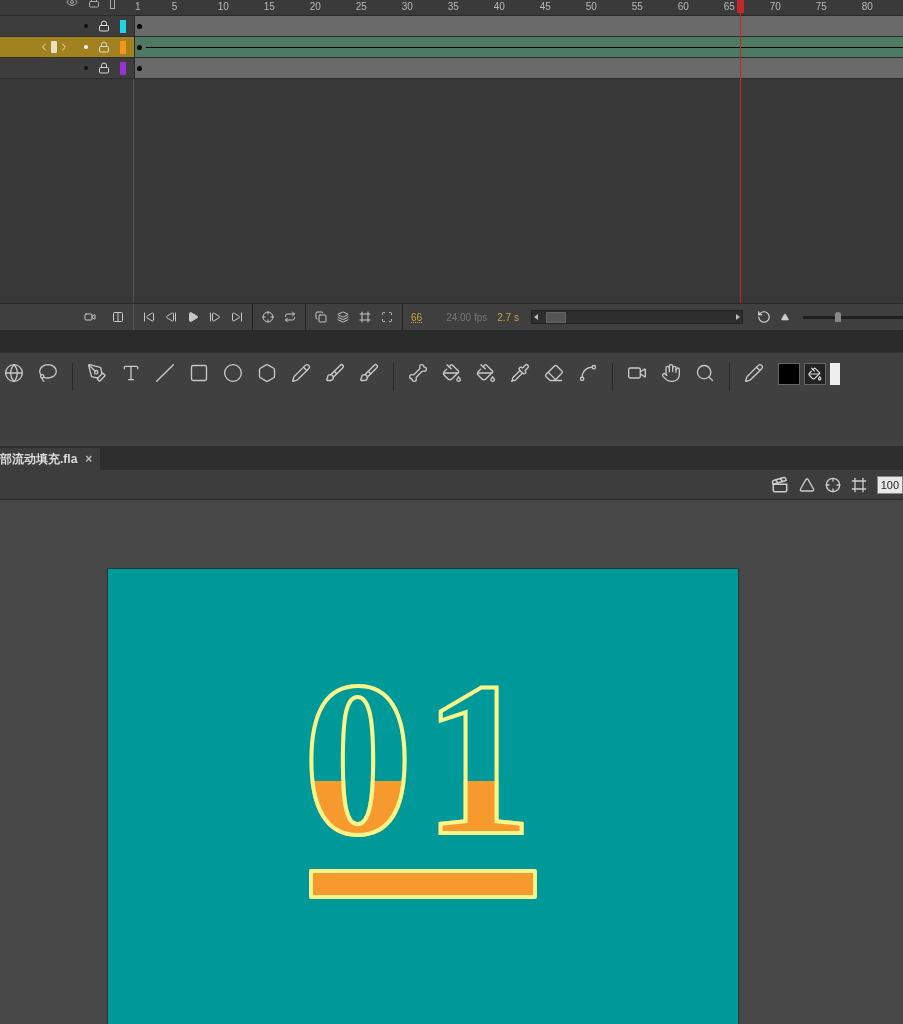  Describe the element at coordinates (407, 6) in the screenshot. I see `frame-number: 30` at that location.